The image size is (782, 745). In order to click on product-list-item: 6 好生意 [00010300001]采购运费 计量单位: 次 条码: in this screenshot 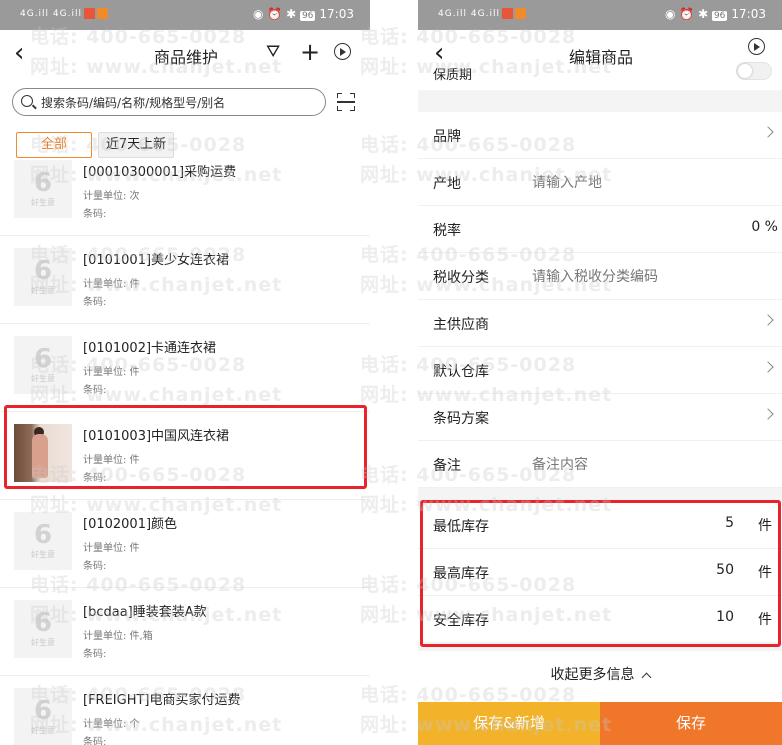, I will do `click(185, 192)`.